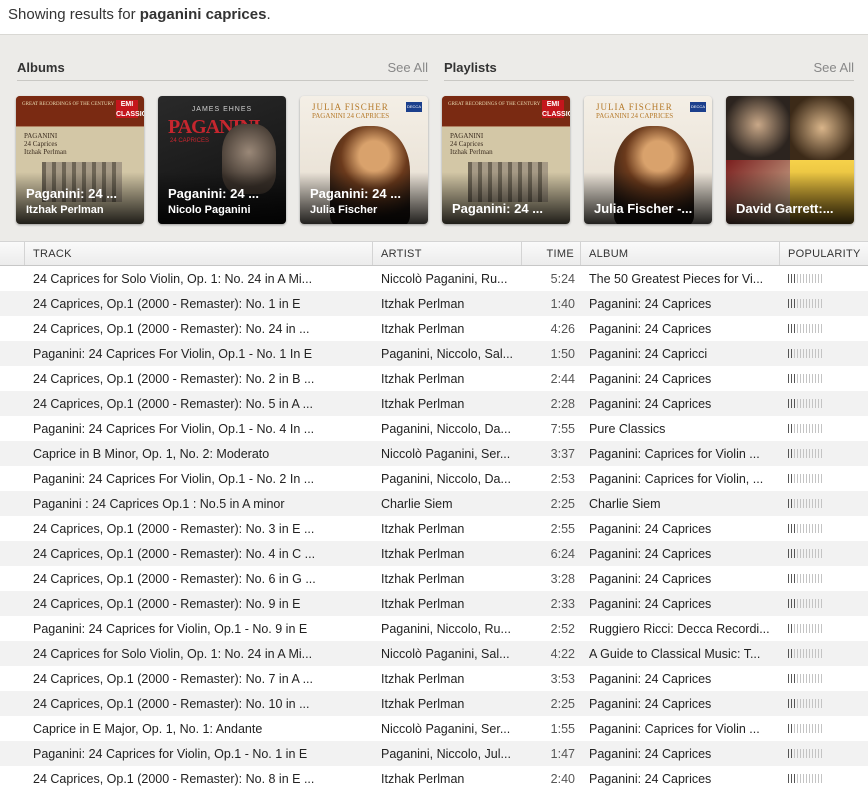 The height and width of the screenshot is (787, 868). Describe the element at coordinates (562, 628) in the screenshot. I see `time-cell: 2:52` at that location.